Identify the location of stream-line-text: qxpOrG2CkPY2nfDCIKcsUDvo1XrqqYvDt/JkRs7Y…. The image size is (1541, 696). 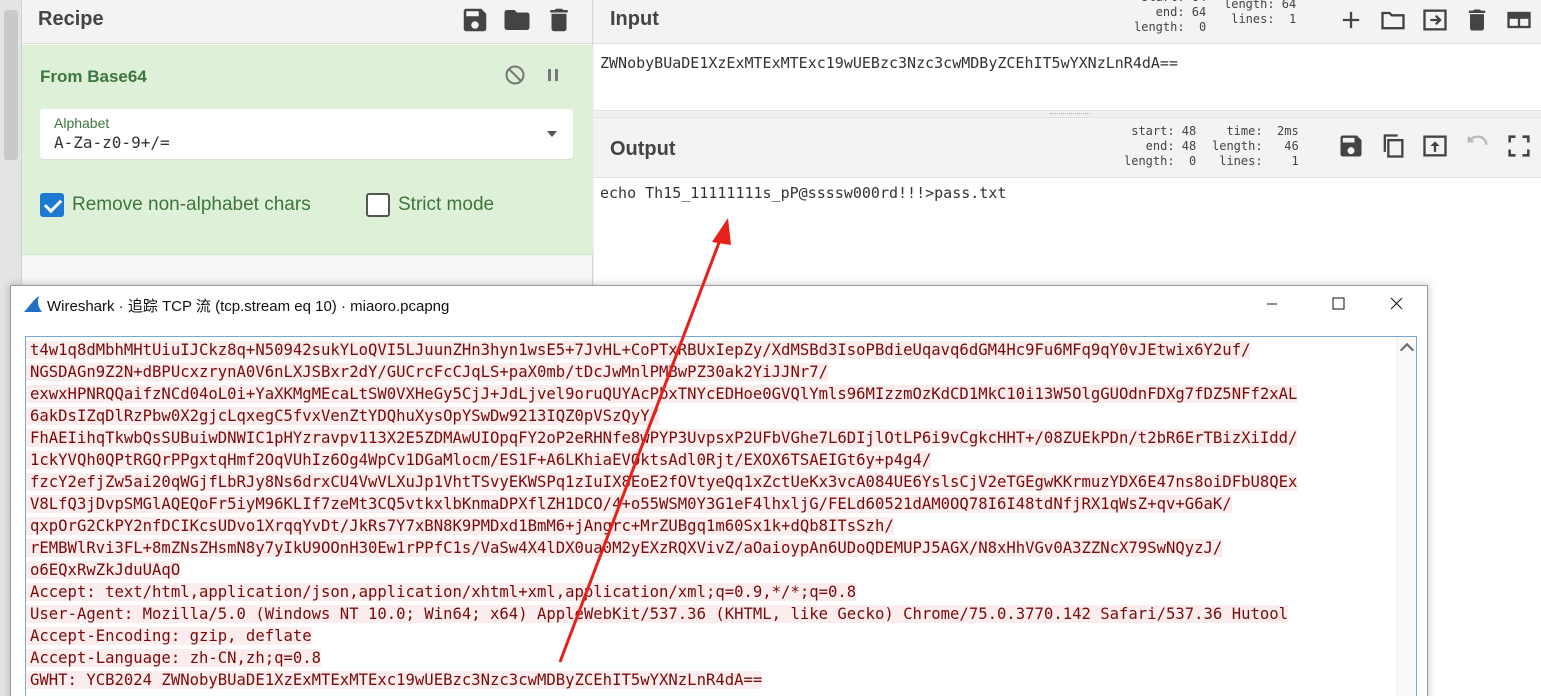
(460, 526).